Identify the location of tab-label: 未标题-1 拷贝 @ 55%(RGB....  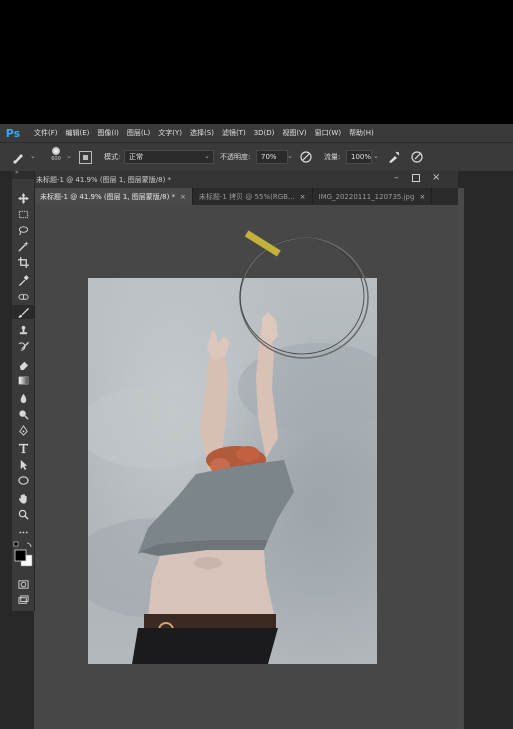
(246, 196).